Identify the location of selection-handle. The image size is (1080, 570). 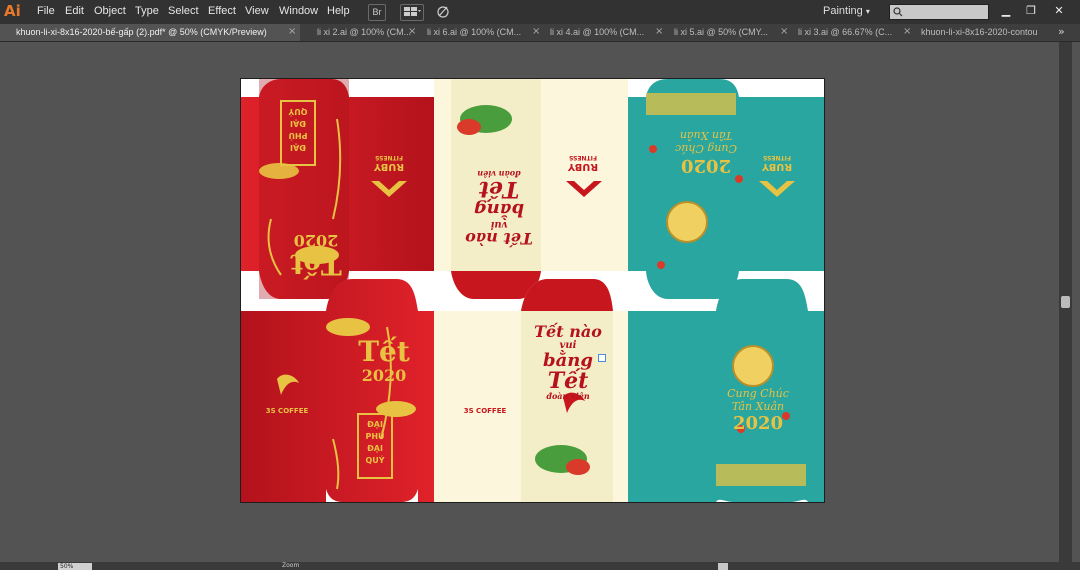
(602, 358).